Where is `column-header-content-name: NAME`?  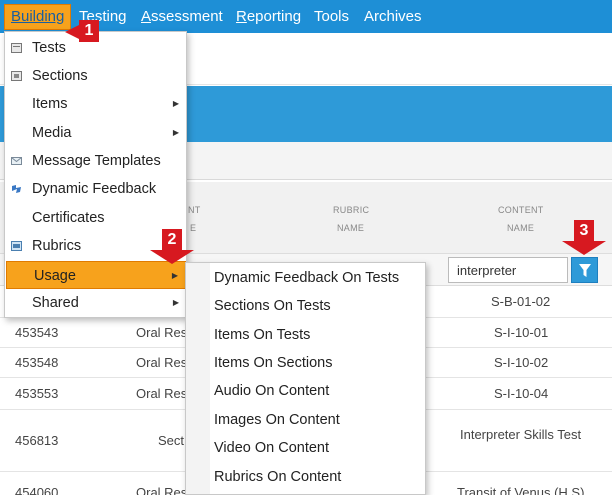
column-header-content-name: NAME is located at coordinates (521, 228).